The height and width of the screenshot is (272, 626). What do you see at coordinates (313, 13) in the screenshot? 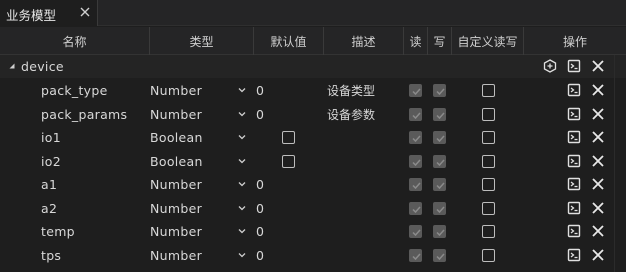
I see `tab-strip: 业务模型` at bounding box center [313, 13].